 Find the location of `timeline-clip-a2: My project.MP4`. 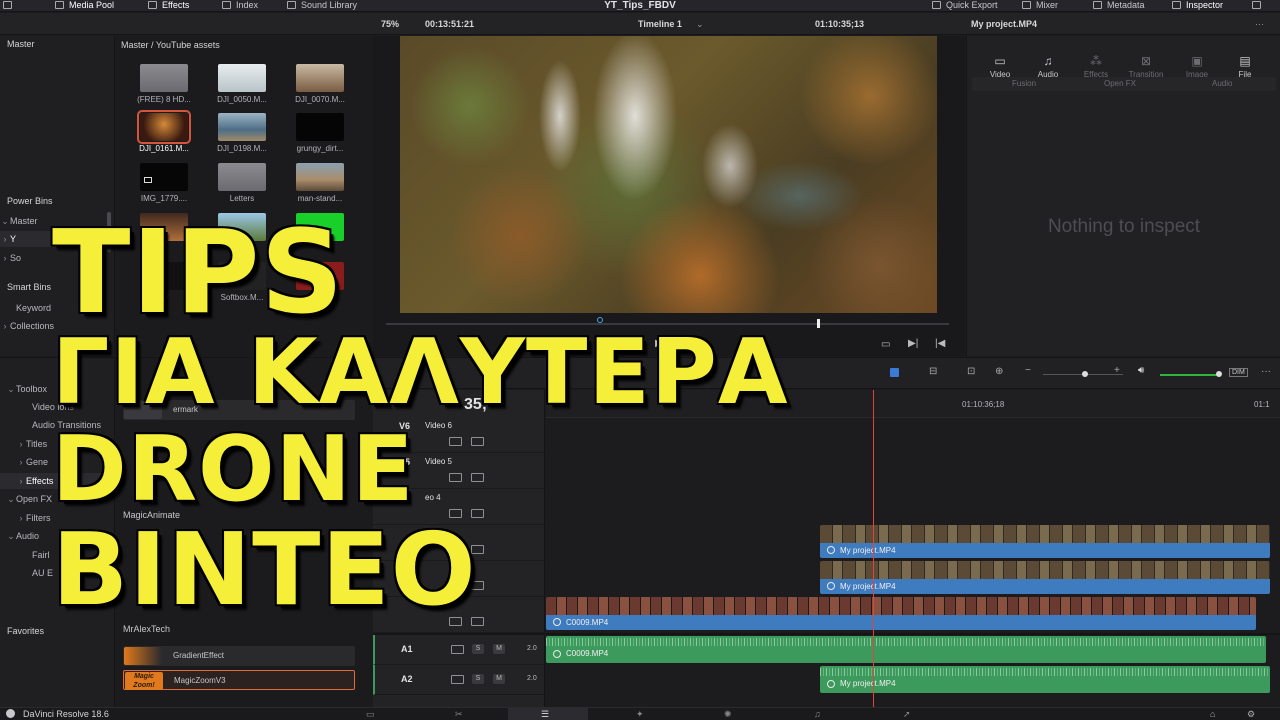

timeline-clip-a2: My project.MP4 is located at coordinates (1045, 679).